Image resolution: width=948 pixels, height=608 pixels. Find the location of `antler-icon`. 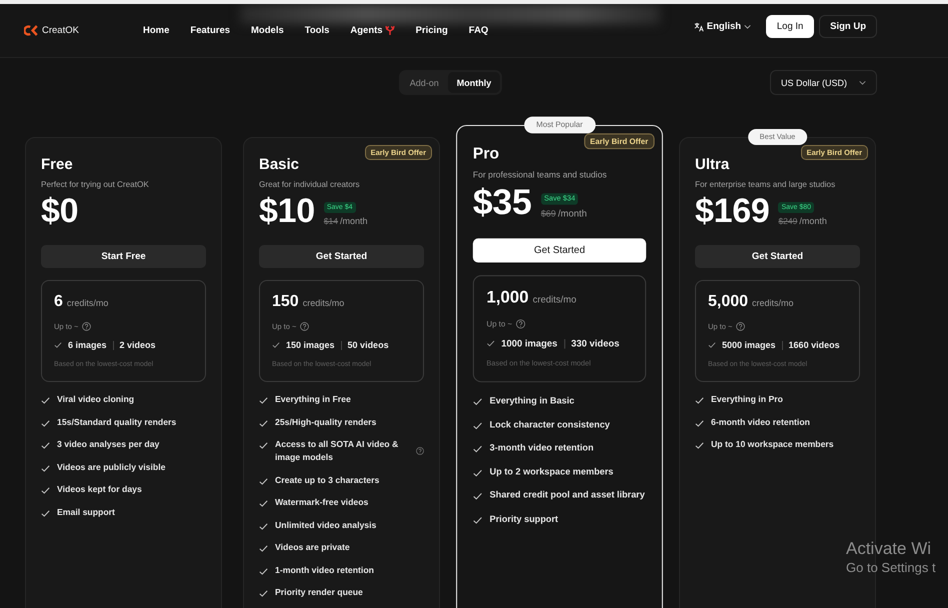

antler-icon is located at coordinates (389, 30).